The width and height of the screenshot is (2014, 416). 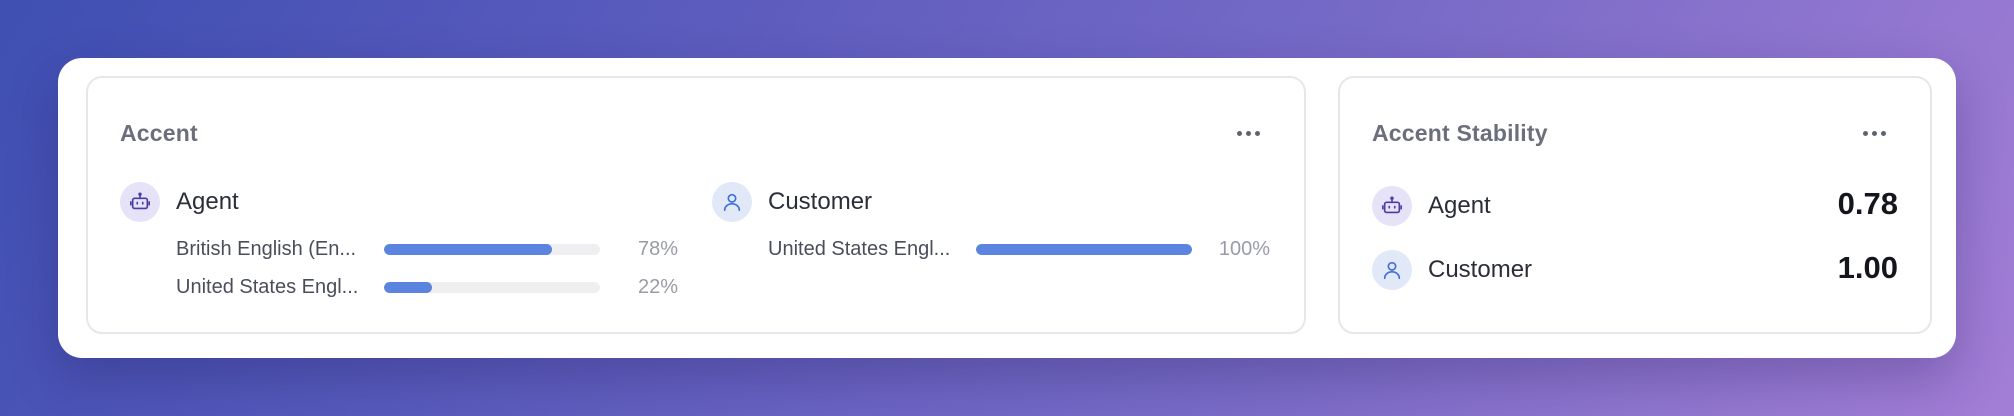 I want to click on stability-value: 0.78, so click(x=1867, y=203).